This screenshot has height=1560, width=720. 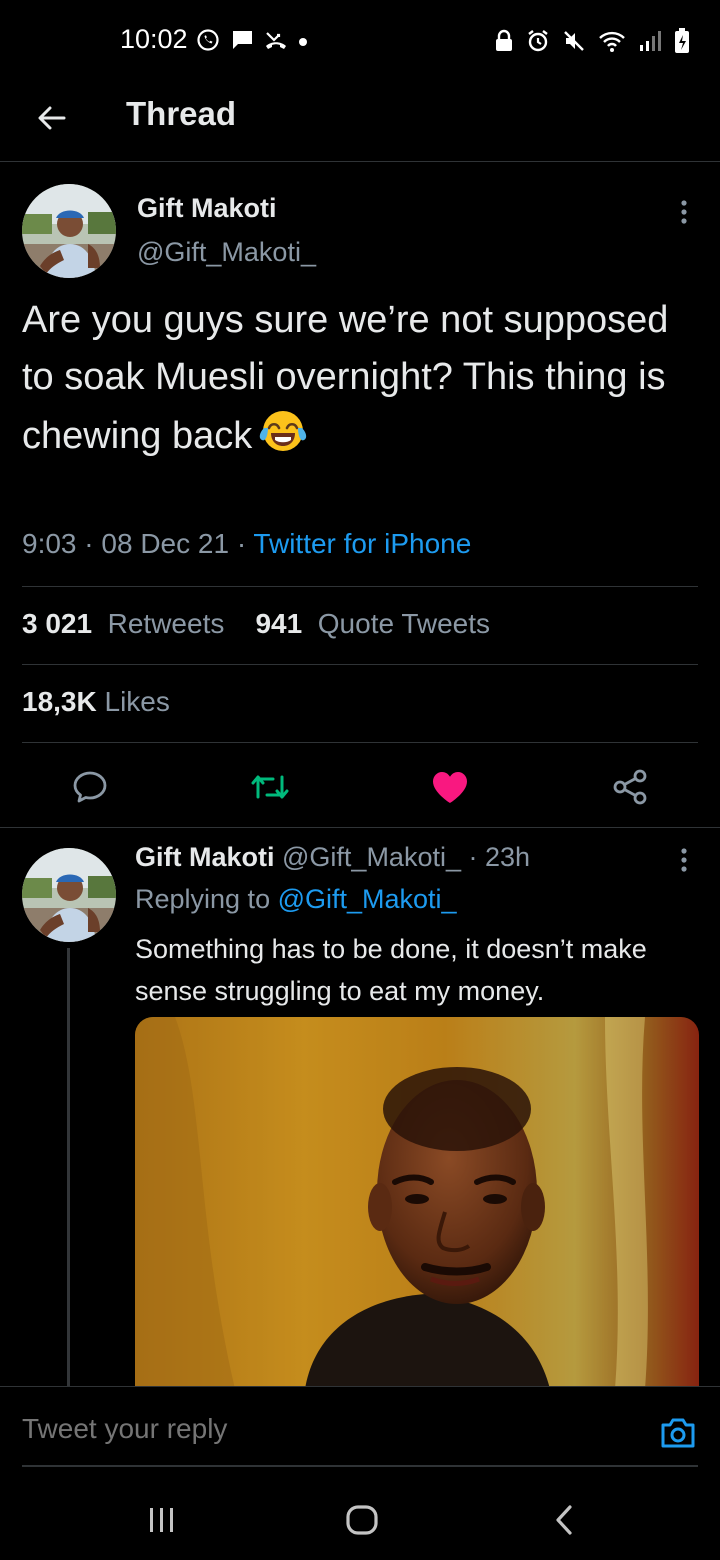 What do you see at coordinates (154, 39) in the screenshot?
I see `status-time: 10:02` at bounding box center [154, 39].